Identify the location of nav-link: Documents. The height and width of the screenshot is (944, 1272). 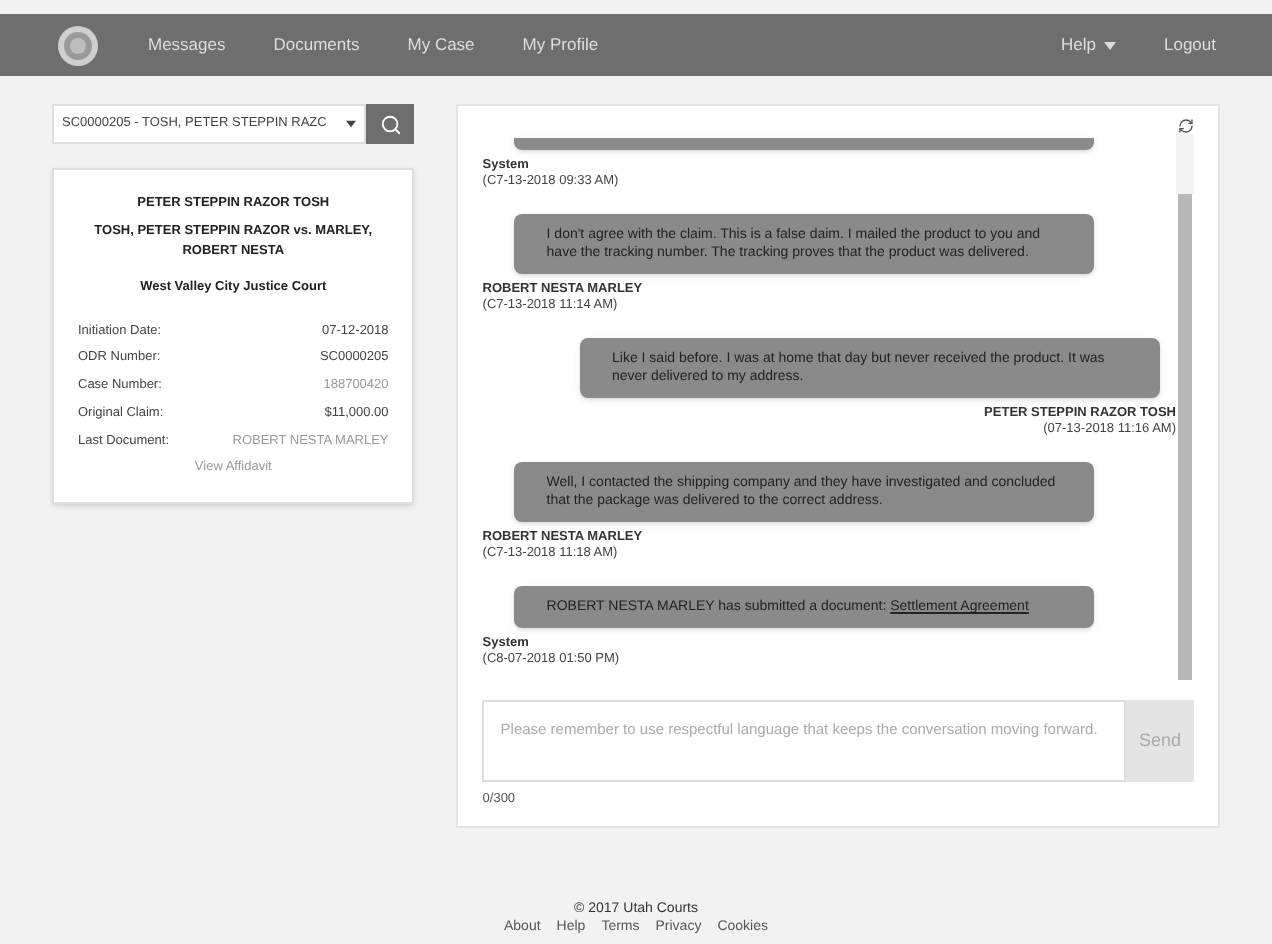
(316, 45).